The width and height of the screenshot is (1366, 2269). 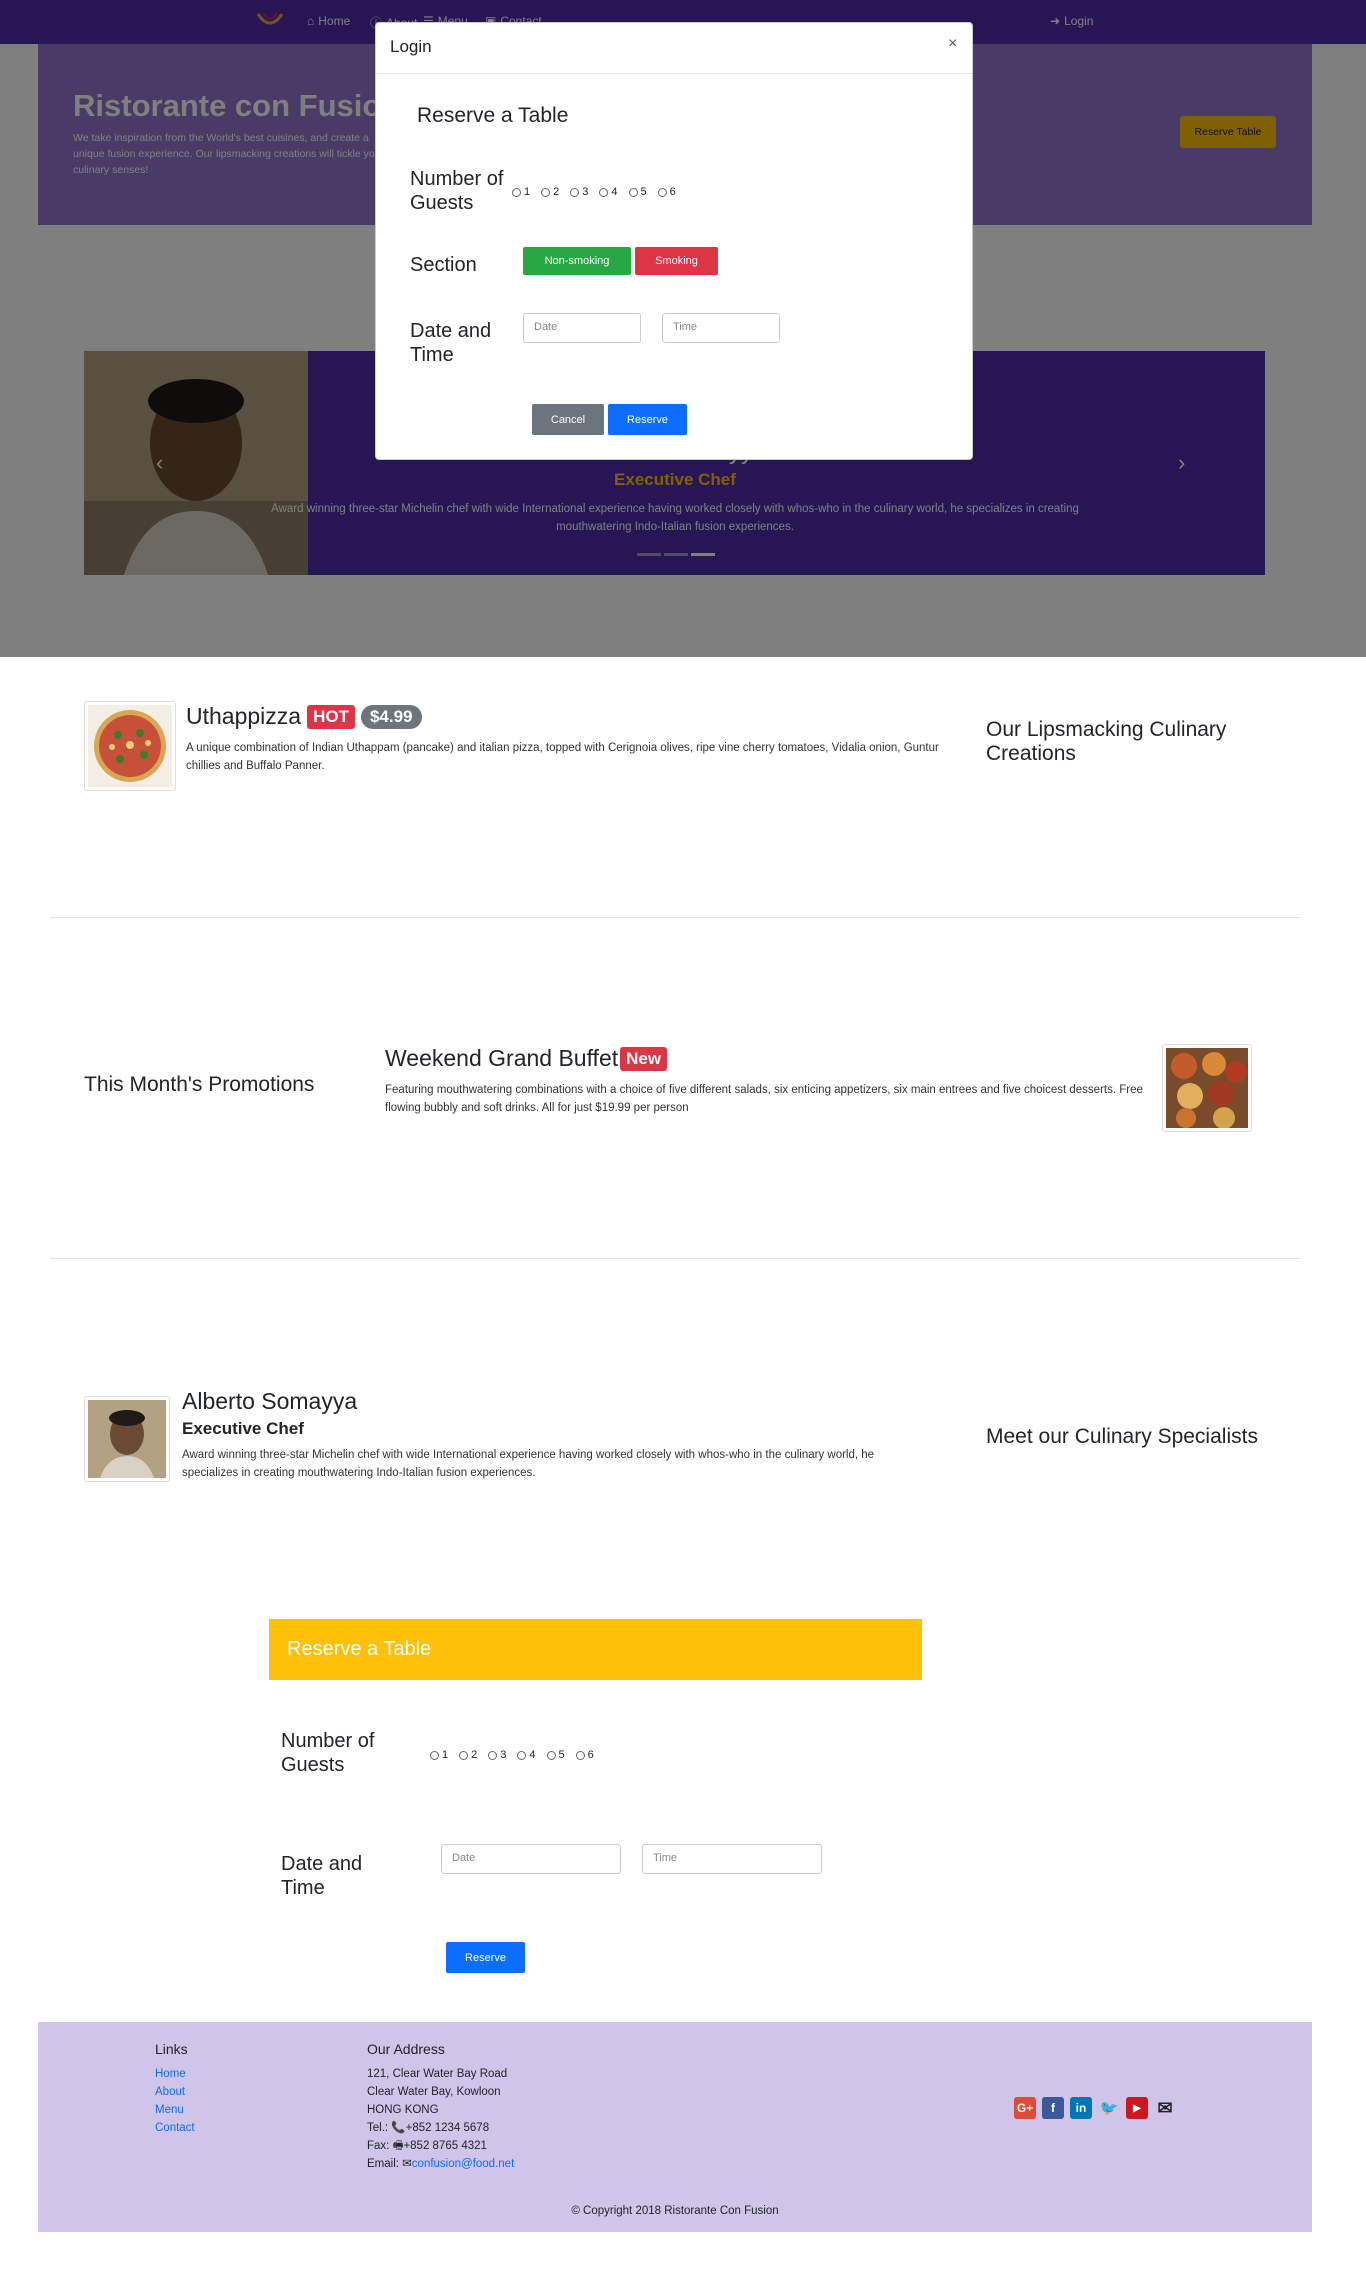 I want to click on modal-title: Login, so click(x=411, y=46).